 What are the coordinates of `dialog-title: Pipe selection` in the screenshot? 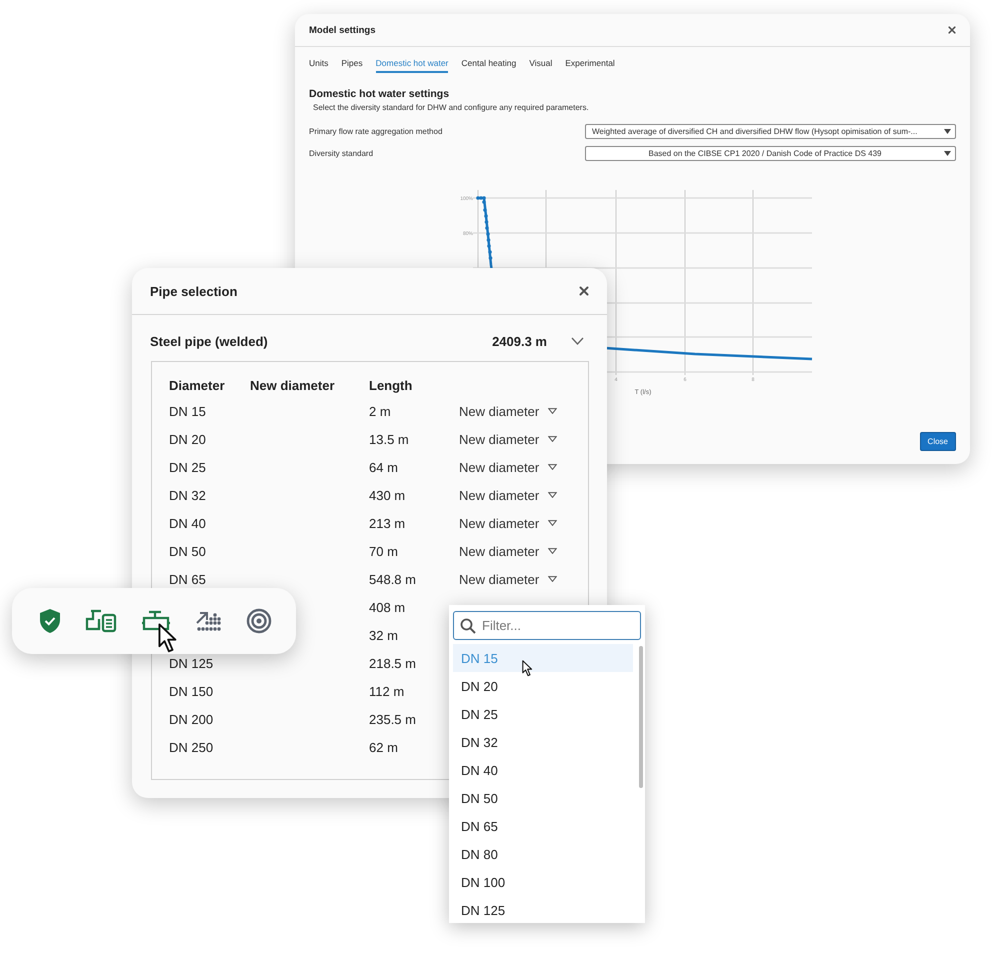 It's located at (194, 291).